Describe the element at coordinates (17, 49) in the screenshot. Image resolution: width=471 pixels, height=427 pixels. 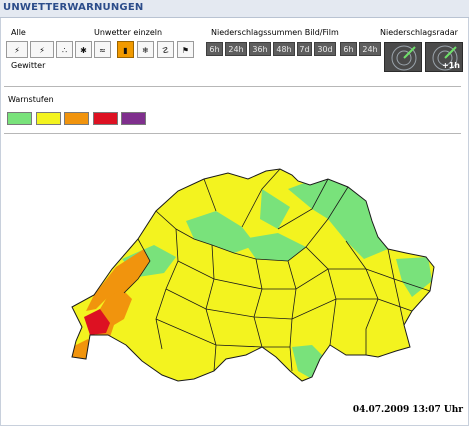
I see `all-warnings-icon: ⚡︎` at that location.